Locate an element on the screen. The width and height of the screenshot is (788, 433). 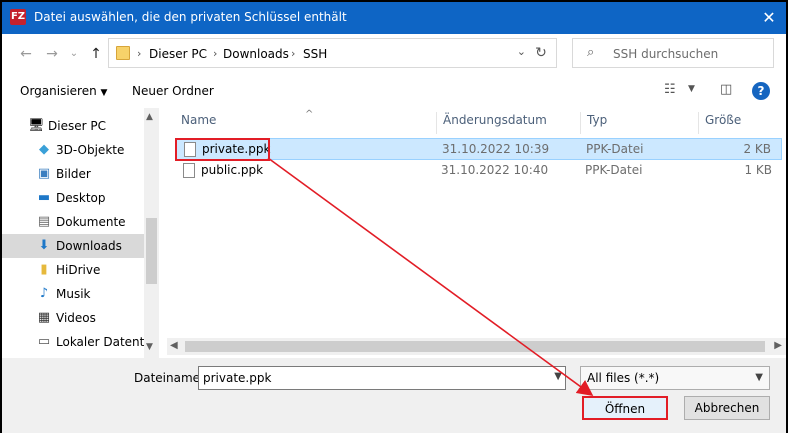
documents-icon: ▤ is located at coordinates (44, 221).